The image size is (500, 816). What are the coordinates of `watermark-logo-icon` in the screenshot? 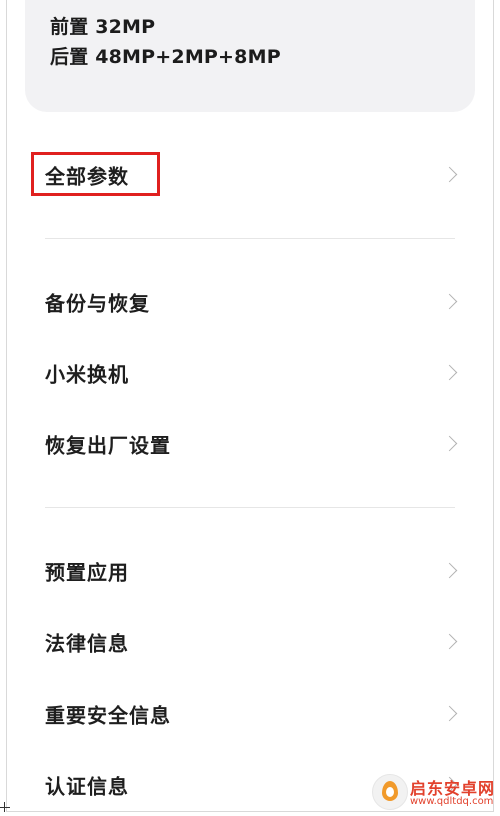 It's located at (390, 792).